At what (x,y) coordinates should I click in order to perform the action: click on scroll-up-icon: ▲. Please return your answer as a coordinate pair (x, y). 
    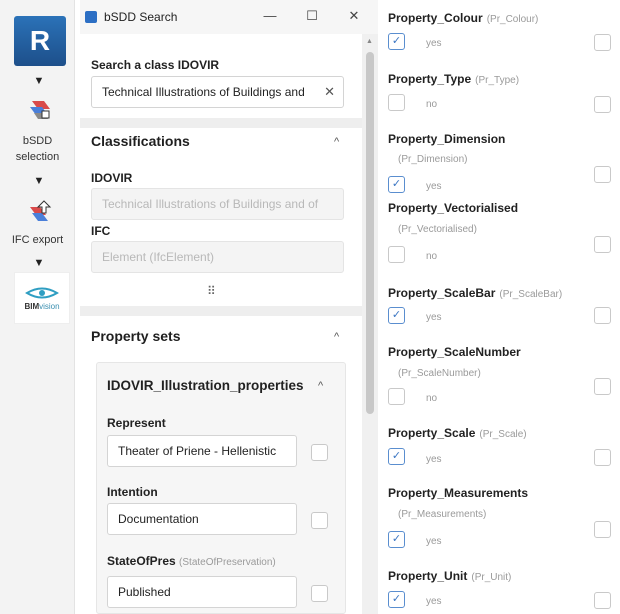
    Looking at the image, I should click on (369, 41).